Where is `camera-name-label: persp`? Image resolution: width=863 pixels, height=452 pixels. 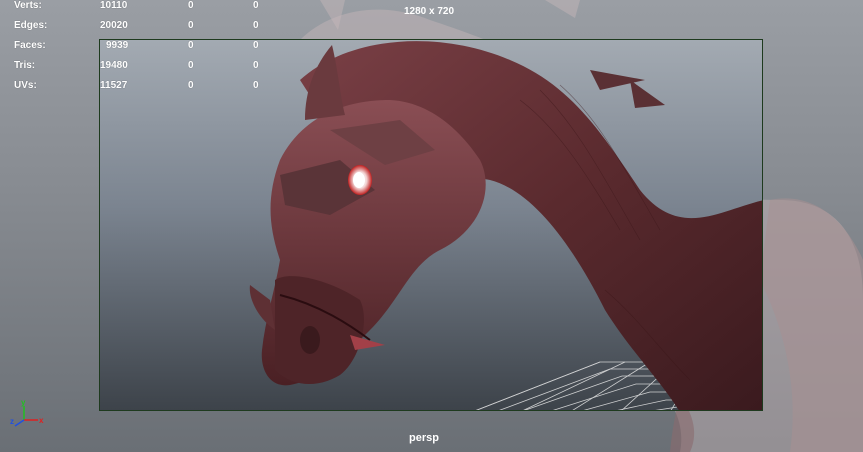
camera-name-label: persp is located at coordinates (424, 438).